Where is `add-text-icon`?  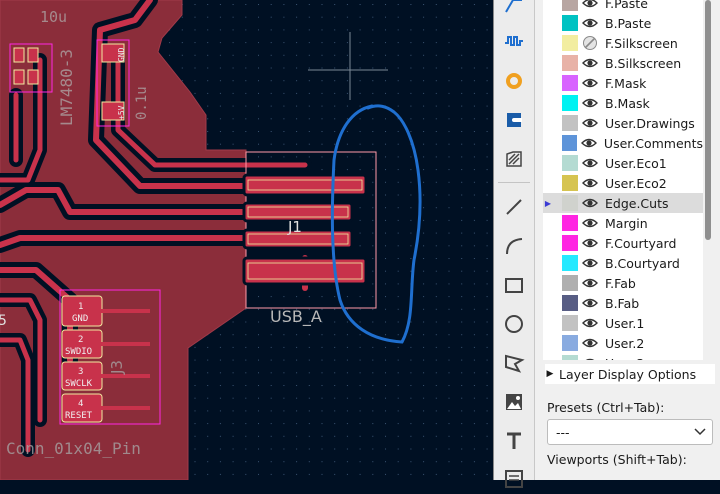
add-text-icon is located at coordinates (514, 440).